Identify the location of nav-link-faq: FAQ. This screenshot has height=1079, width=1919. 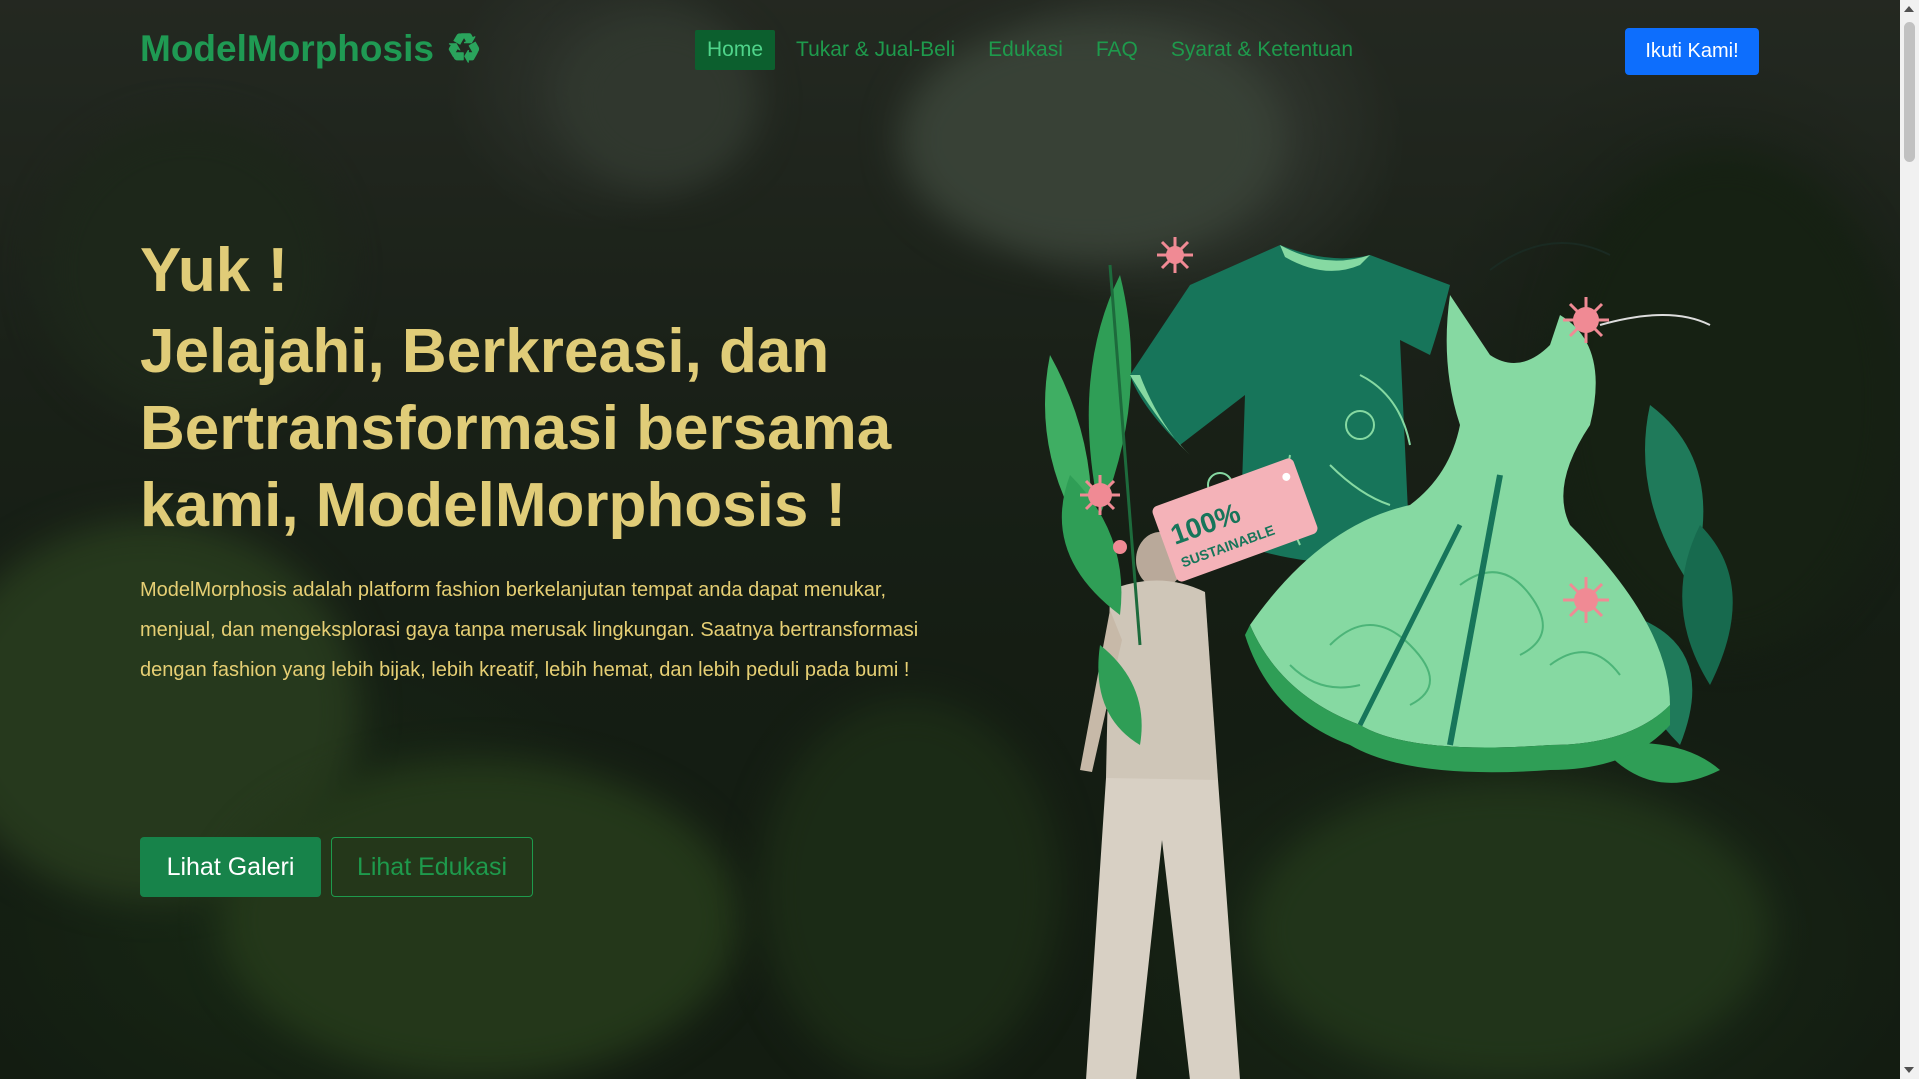
(1117, 50).